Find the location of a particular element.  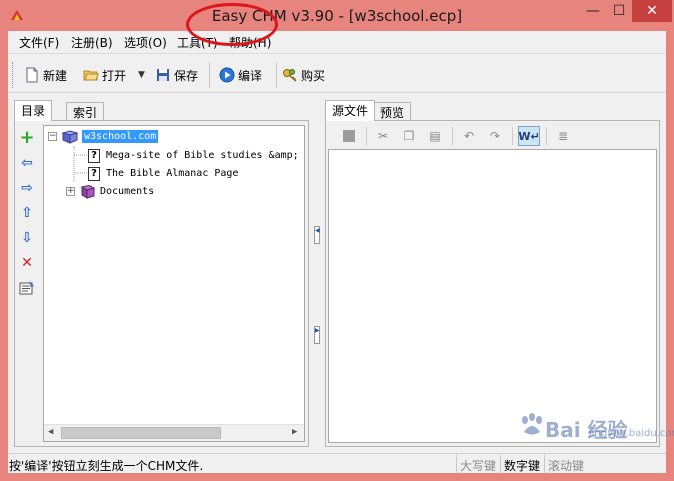

new-button: 新建 is located at coordinates (45, 75).